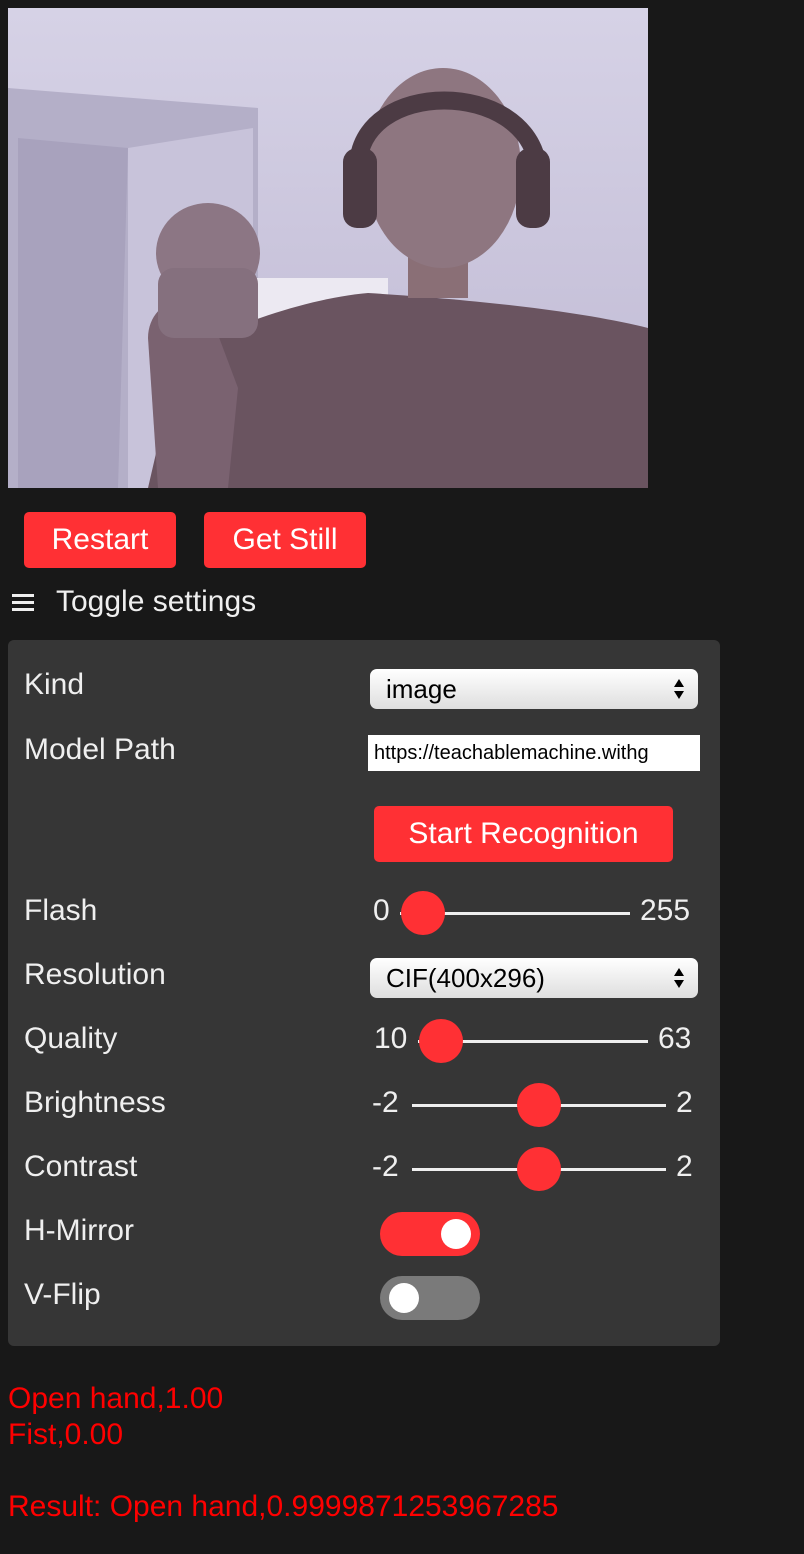  I want to click on brightness-label: Brightness, so click(95, 1102).